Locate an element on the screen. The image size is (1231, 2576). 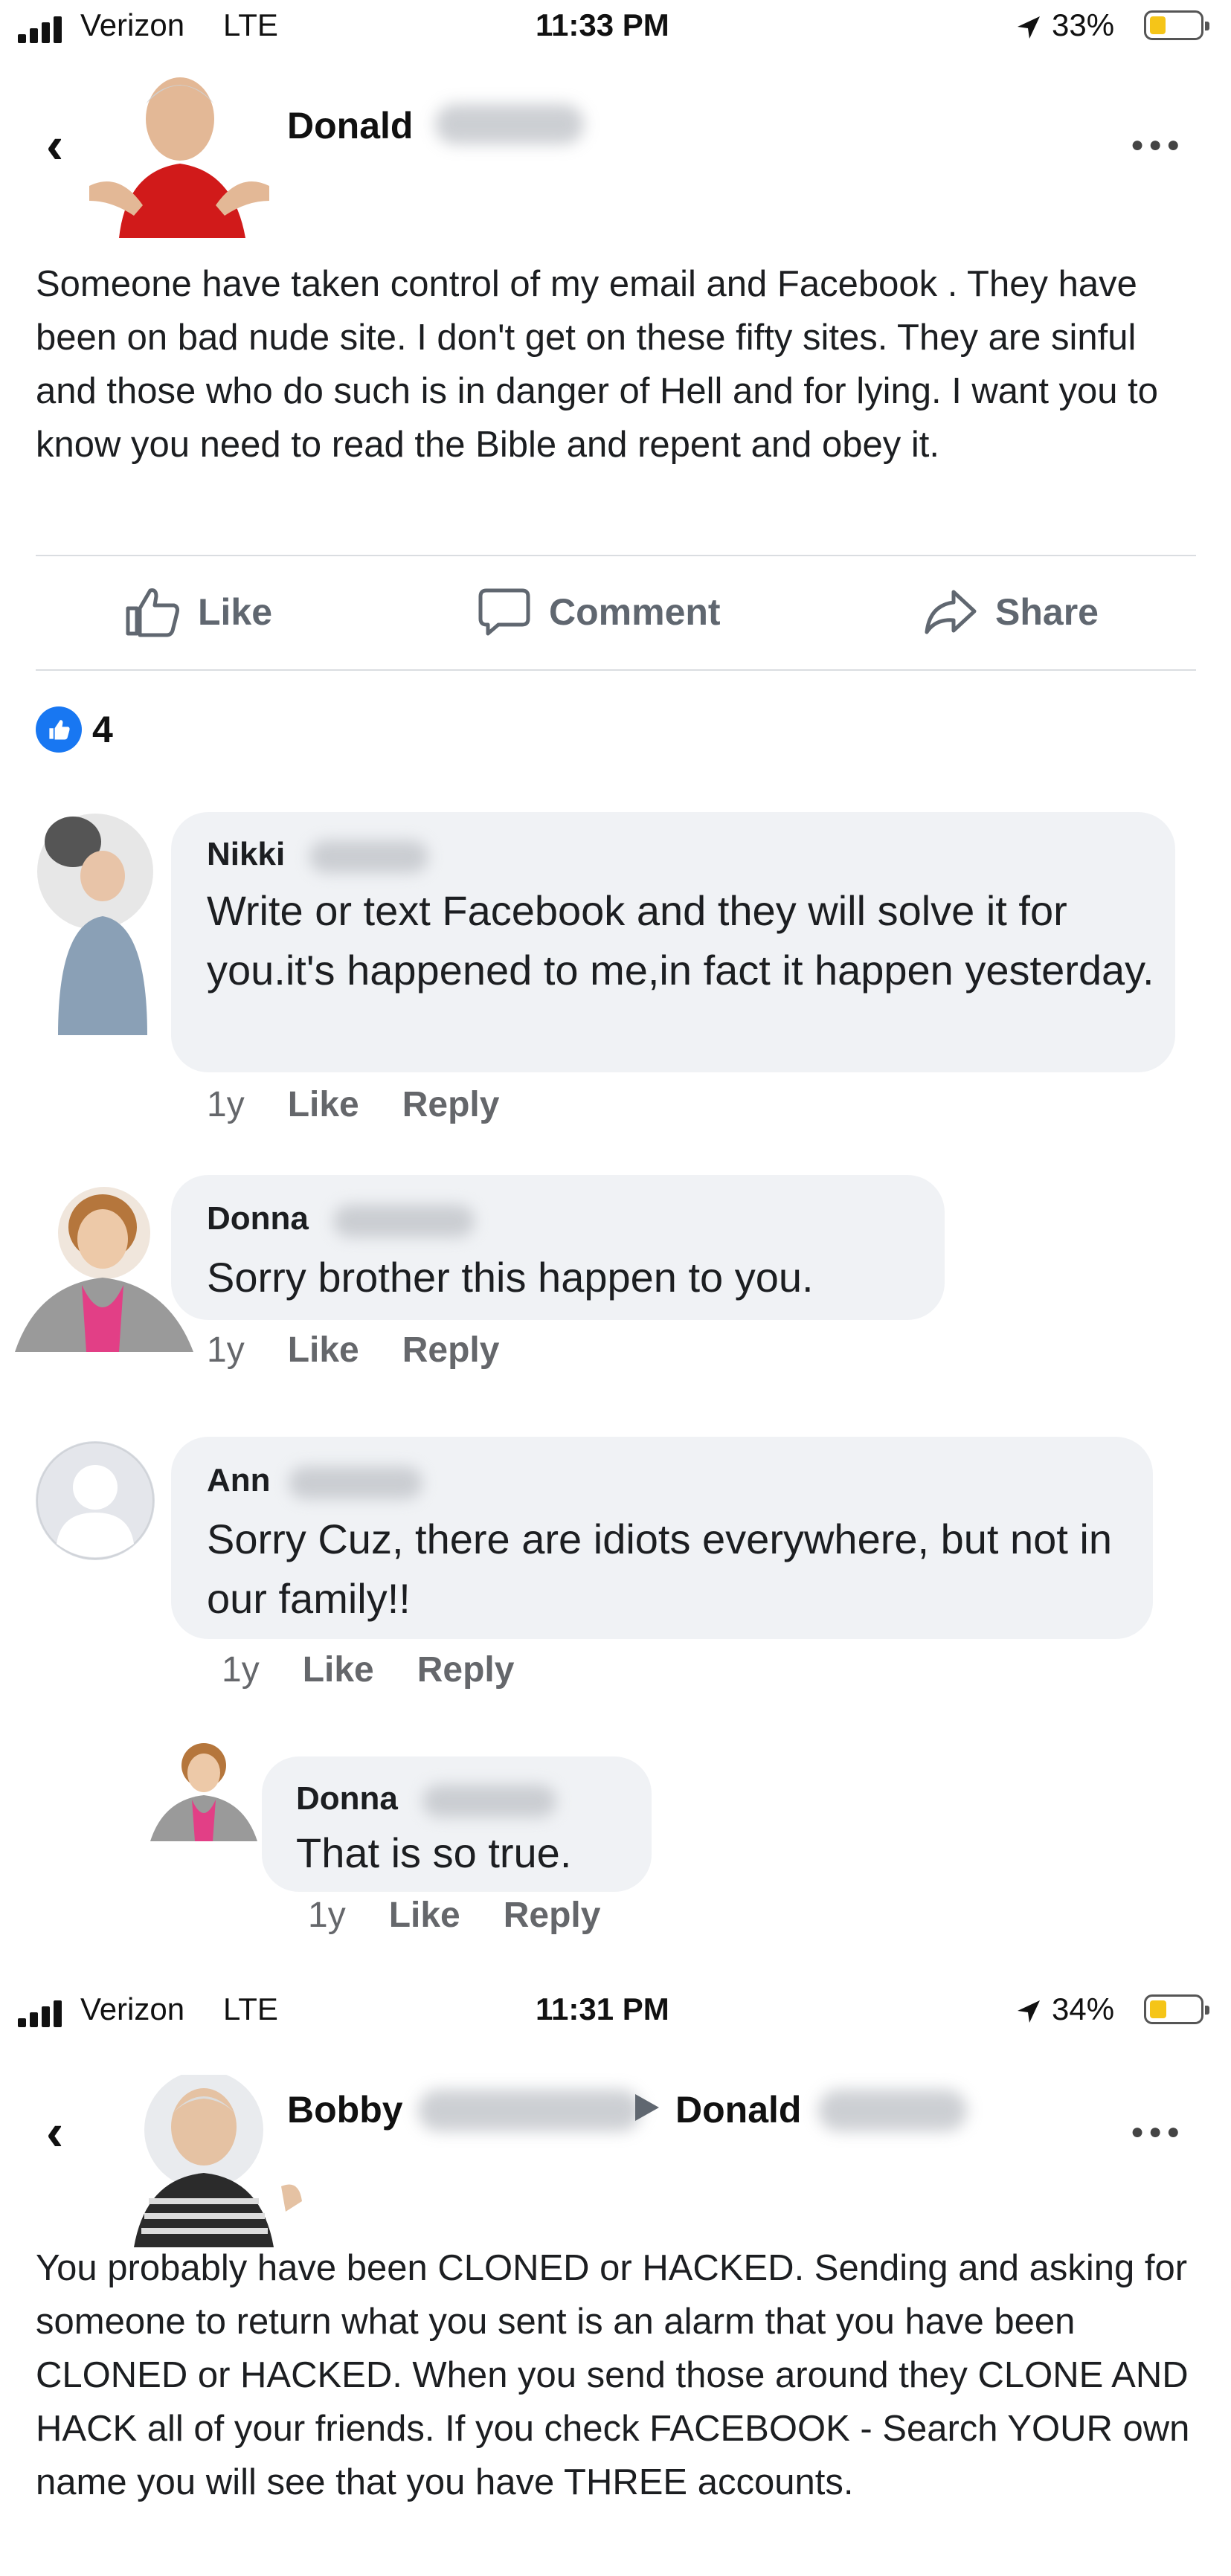
default-avatar is located at coordinates (95, 1500).